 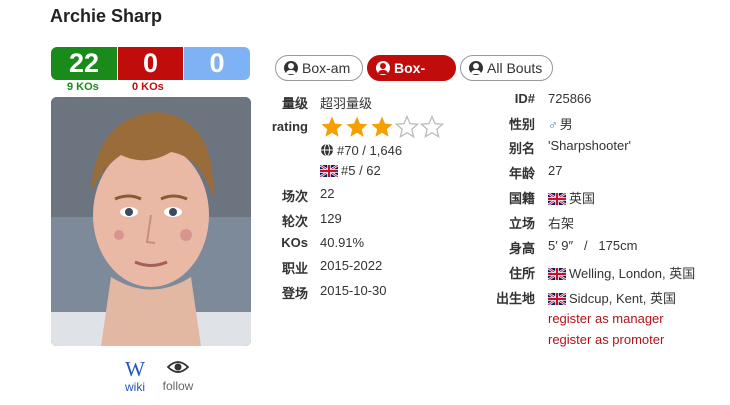 What do you see at coordinates (135, 369) in the screenshot?
I see `wikipedia-icon: W` at bounding box center [135, 369].